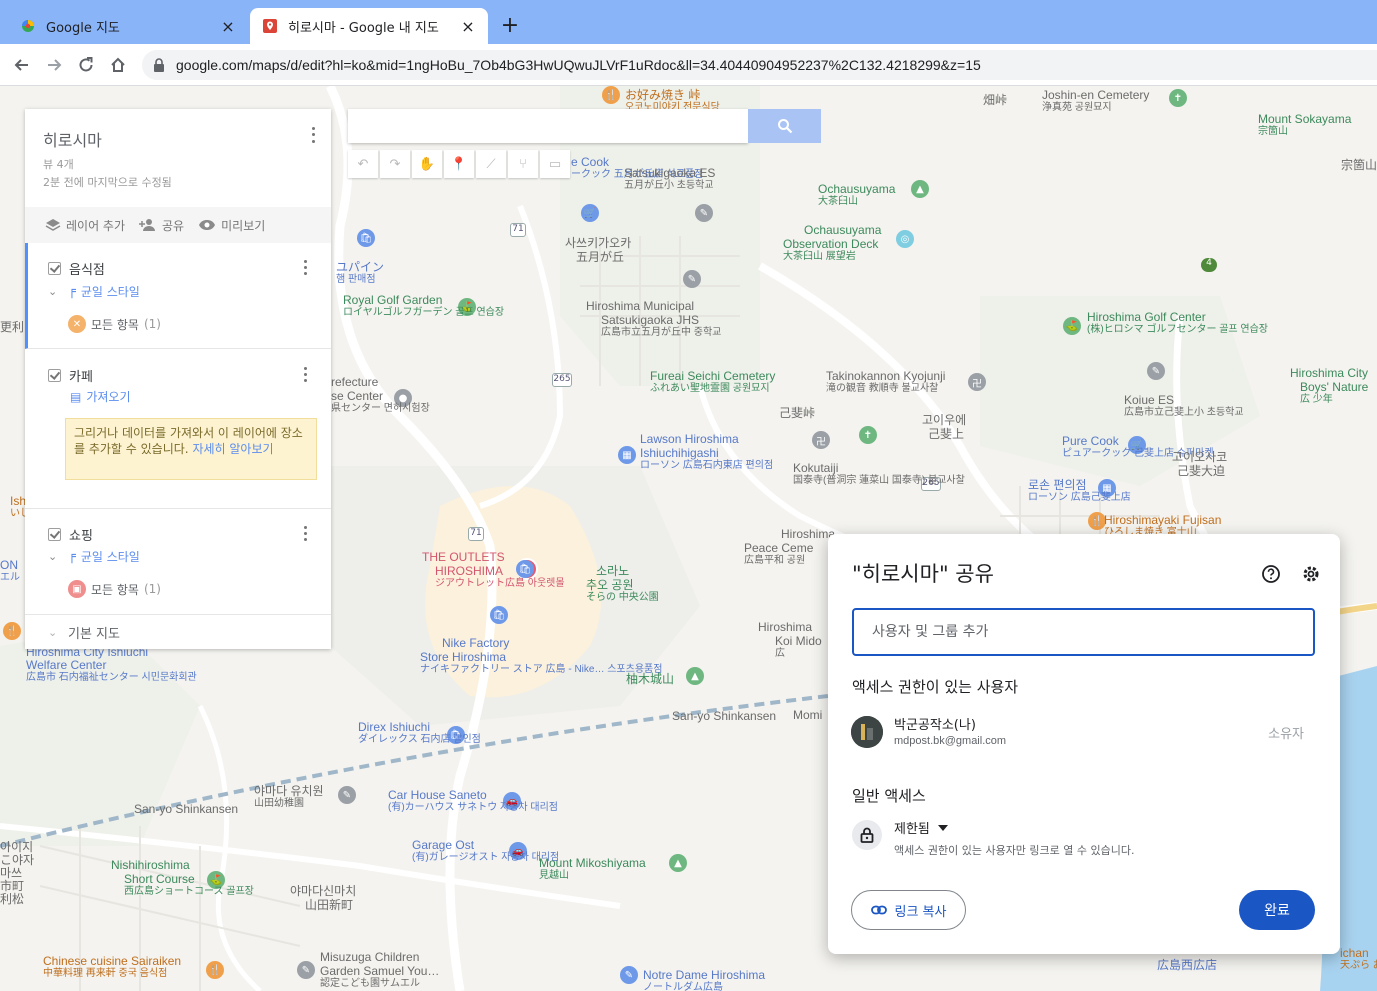 This screenshot has width=1377, height=991. I want to click on map-place-label: 畑峠, so click(995, 100).